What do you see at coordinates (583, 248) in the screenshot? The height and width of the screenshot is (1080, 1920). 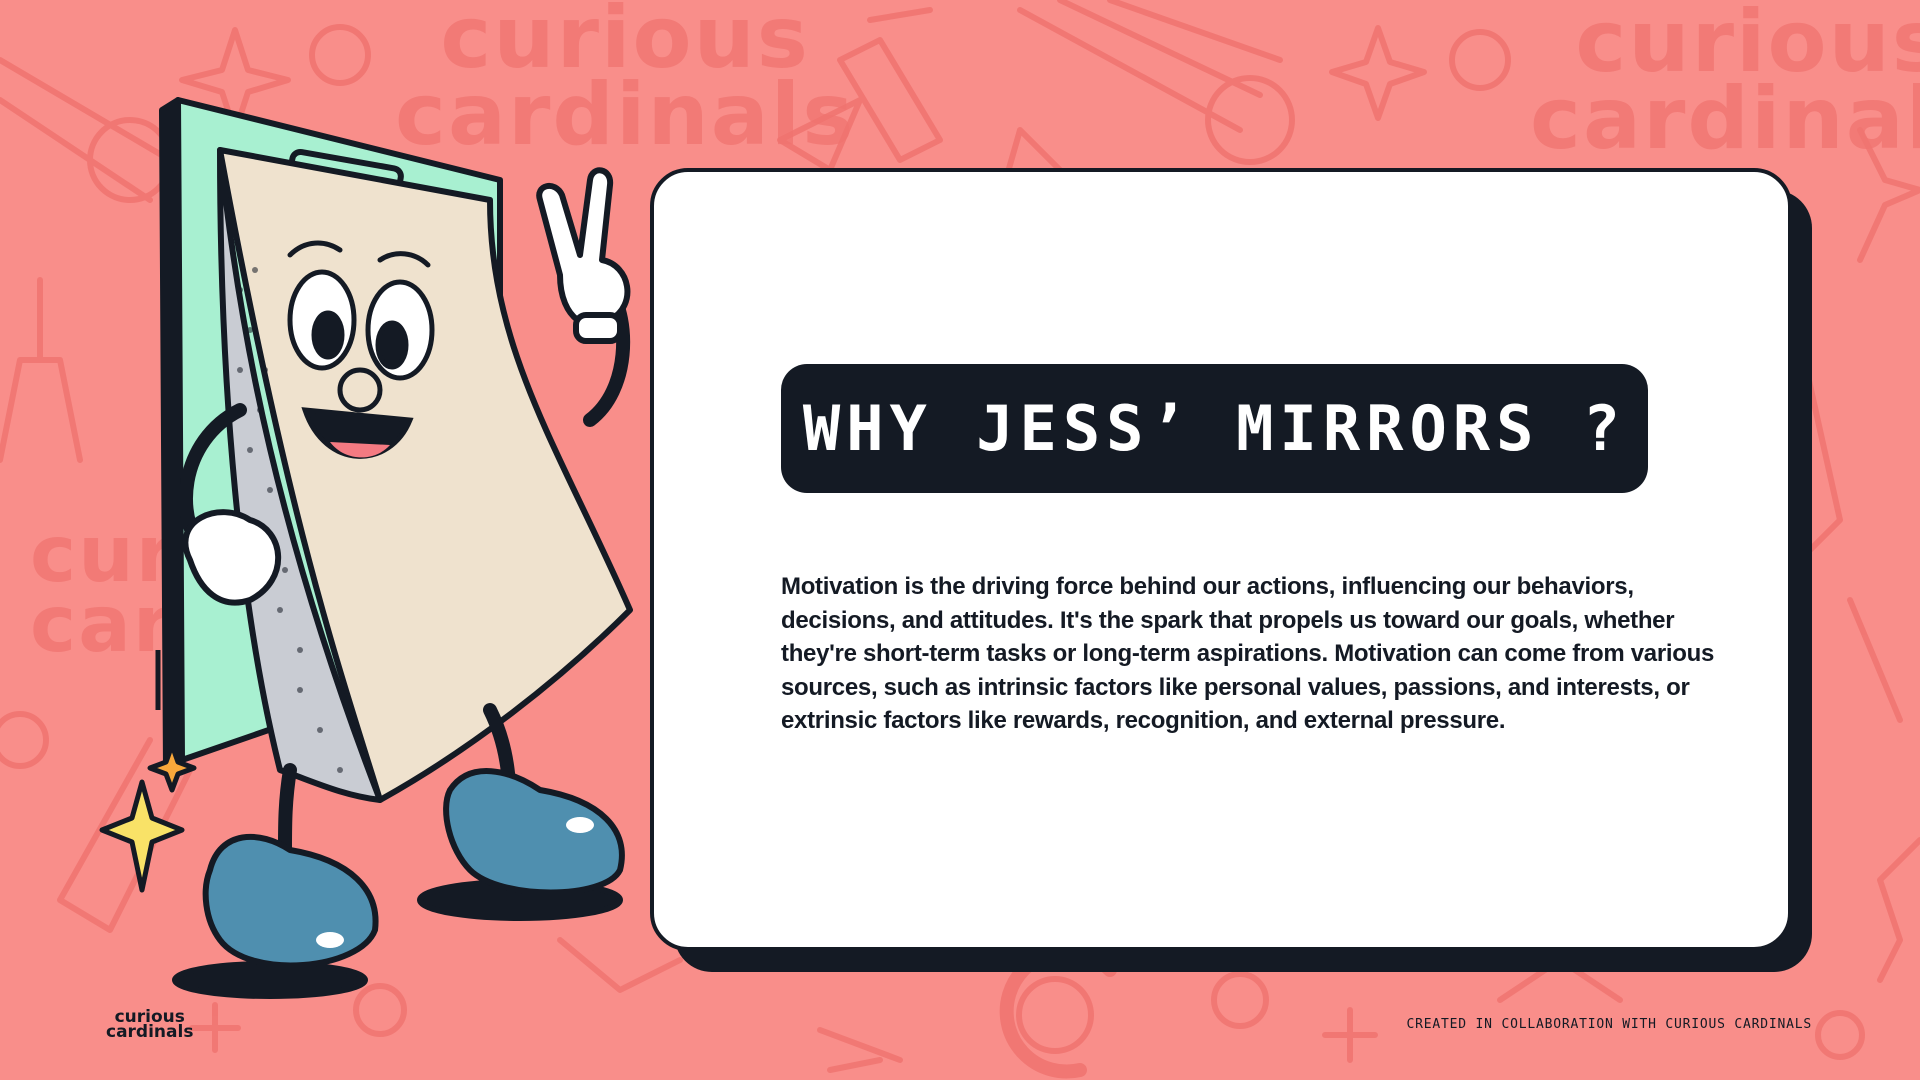 I see `peace-sign-hand-icon` at bounding box center [583, 248].